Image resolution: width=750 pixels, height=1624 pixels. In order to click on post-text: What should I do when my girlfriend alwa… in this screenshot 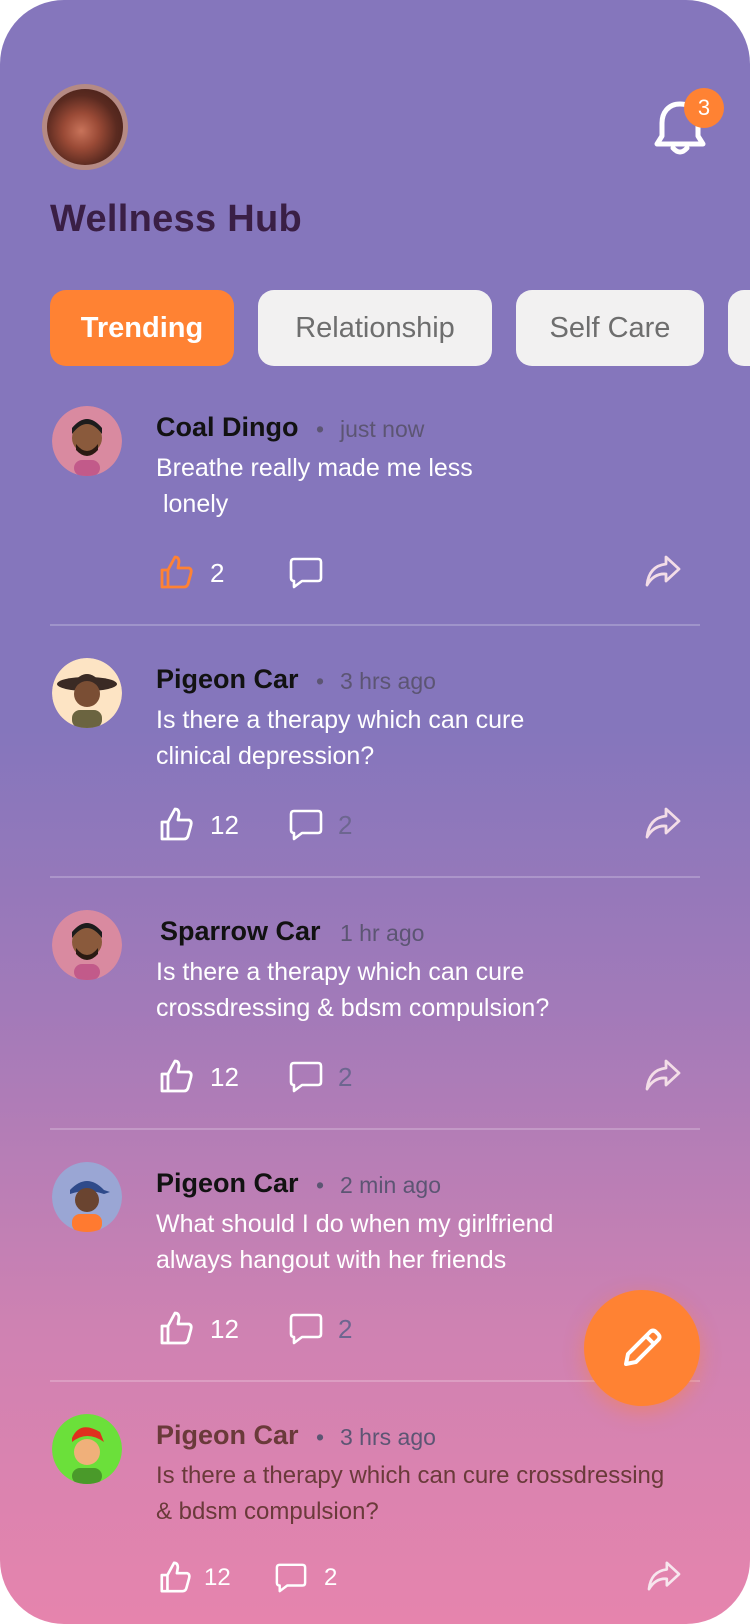, I will do `click(426, 1242)`.